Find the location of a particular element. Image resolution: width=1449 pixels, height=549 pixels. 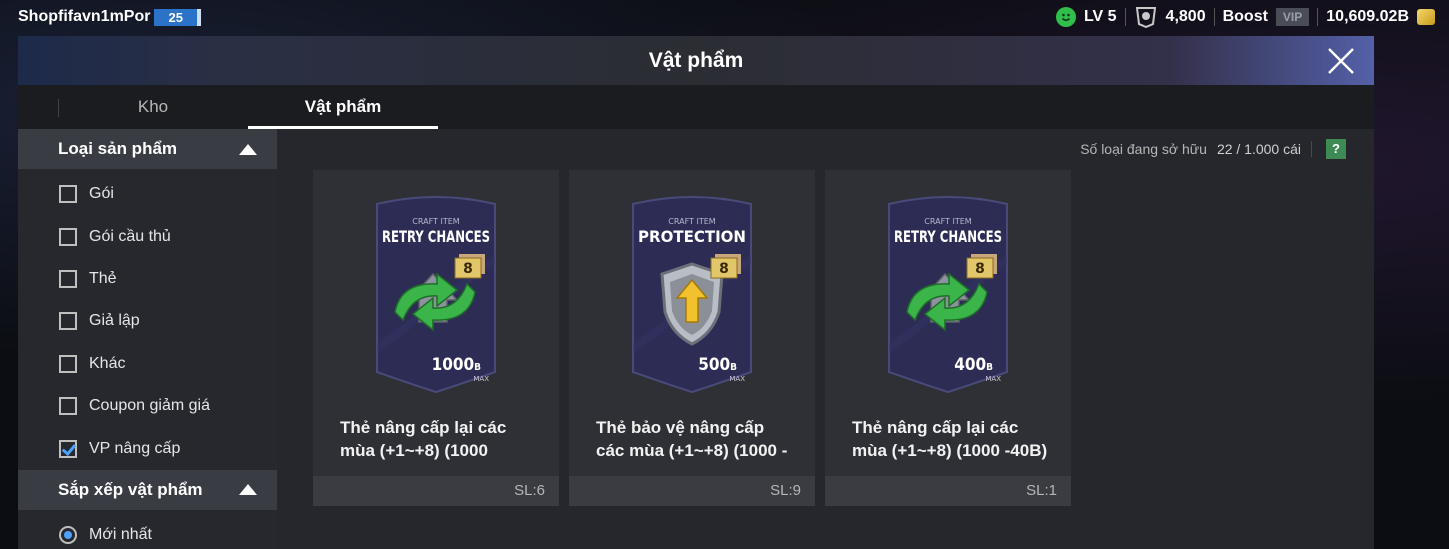

retry-card-art: CRAFT ITEM RETRY CHANCES 8 400B MAX is located at coordinates (948, 295).